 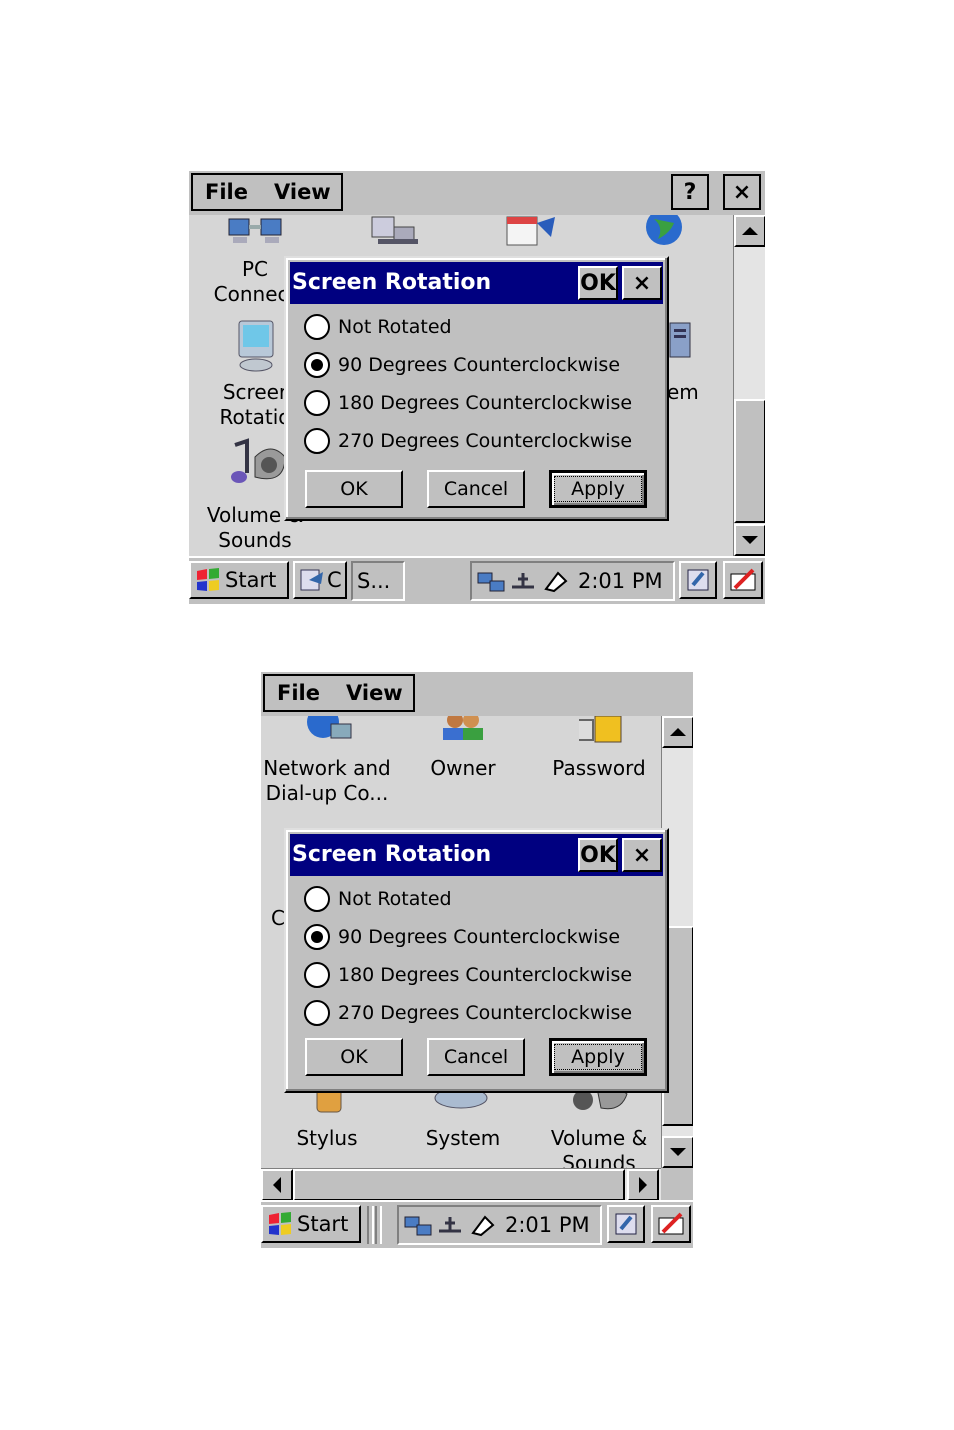 I want to click on usb-connection-icon, so click(x=523, y=581).